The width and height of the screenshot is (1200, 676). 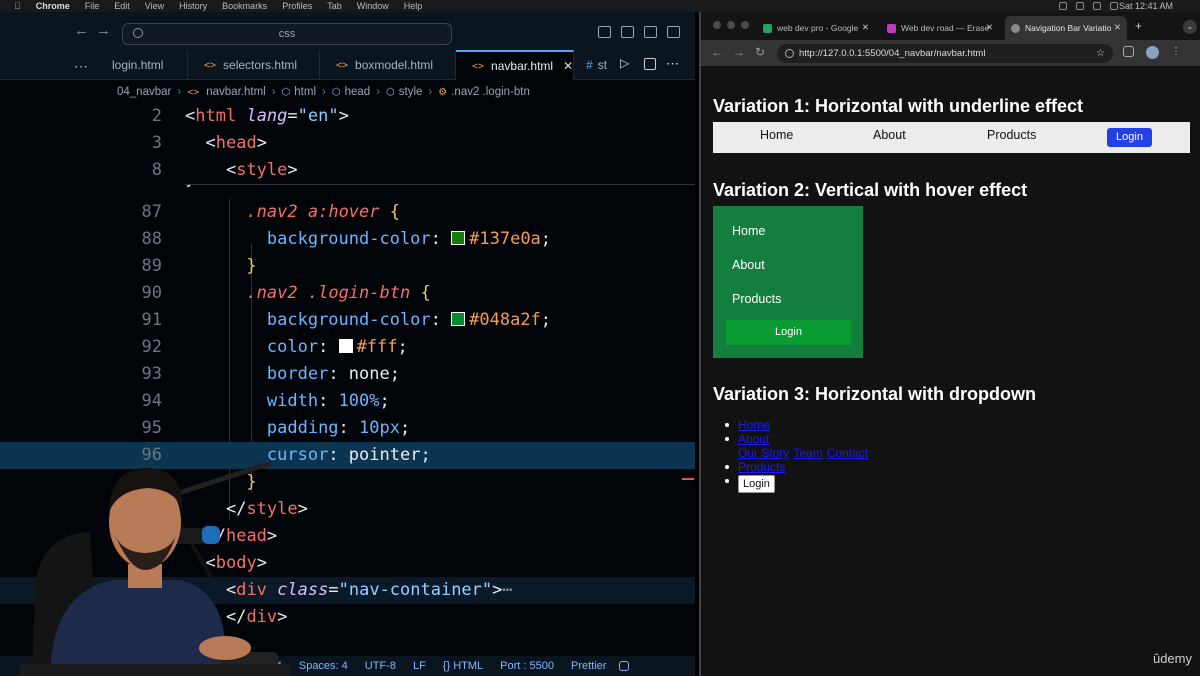 What do you see at coordinates (788, 332) in the screenshot?
I see `nav2-login-button: Login` at bounding box center [788, 332].